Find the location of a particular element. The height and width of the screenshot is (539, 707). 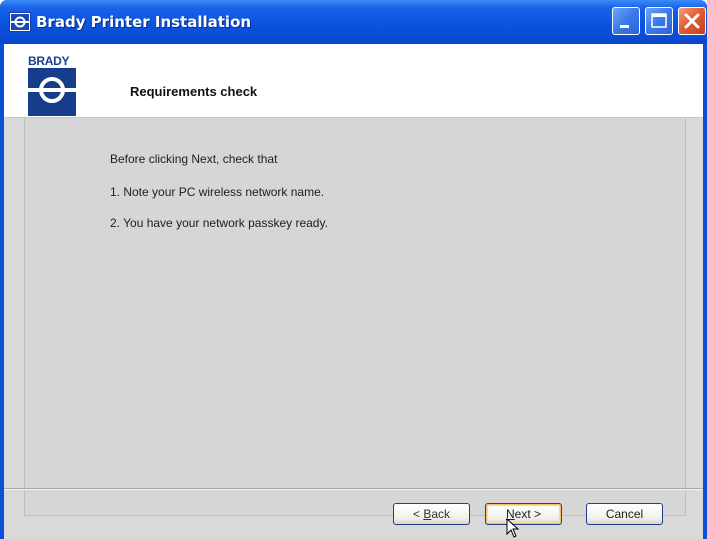

maximize-button is located at coordinates (659, 21).